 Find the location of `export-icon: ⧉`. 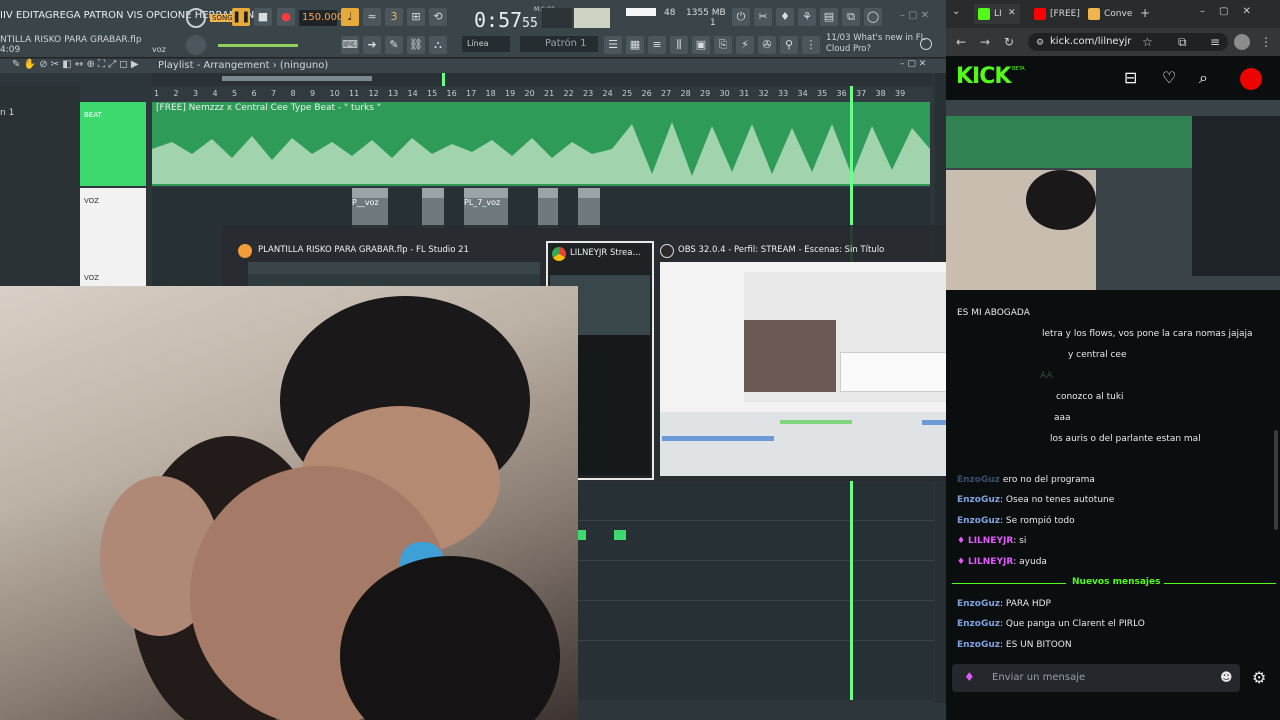

export-icon: ⧉ is located at coordinates (851, 17).